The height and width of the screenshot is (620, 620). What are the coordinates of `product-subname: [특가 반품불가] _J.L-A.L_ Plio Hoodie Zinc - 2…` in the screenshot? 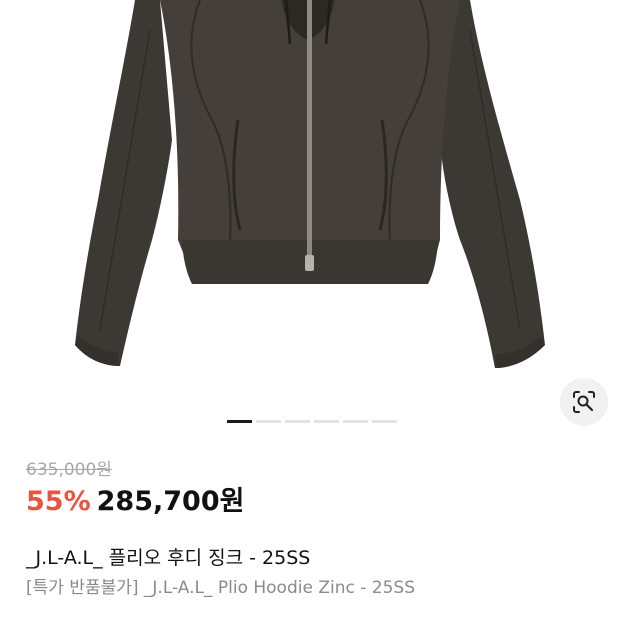 It's located at (220, 588).